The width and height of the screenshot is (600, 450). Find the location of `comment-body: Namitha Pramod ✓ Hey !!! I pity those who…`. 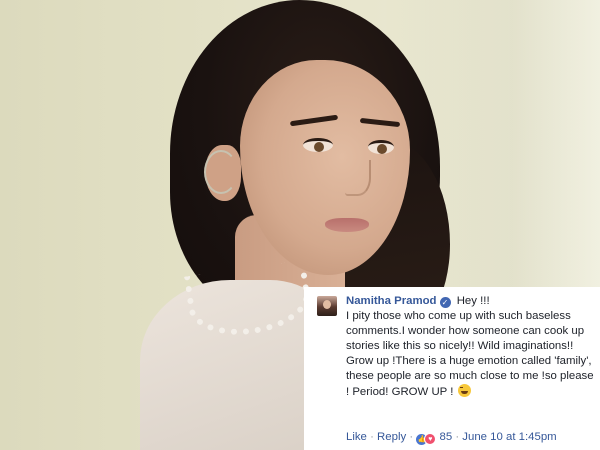

comment-body: Namitha Pramod ✓ Hey !!! I pity those who… is located at coordinates (470, 347).